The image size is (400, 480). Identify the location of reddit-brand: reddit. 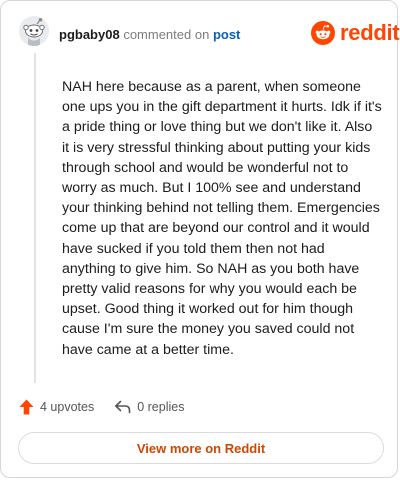
(355, 32).